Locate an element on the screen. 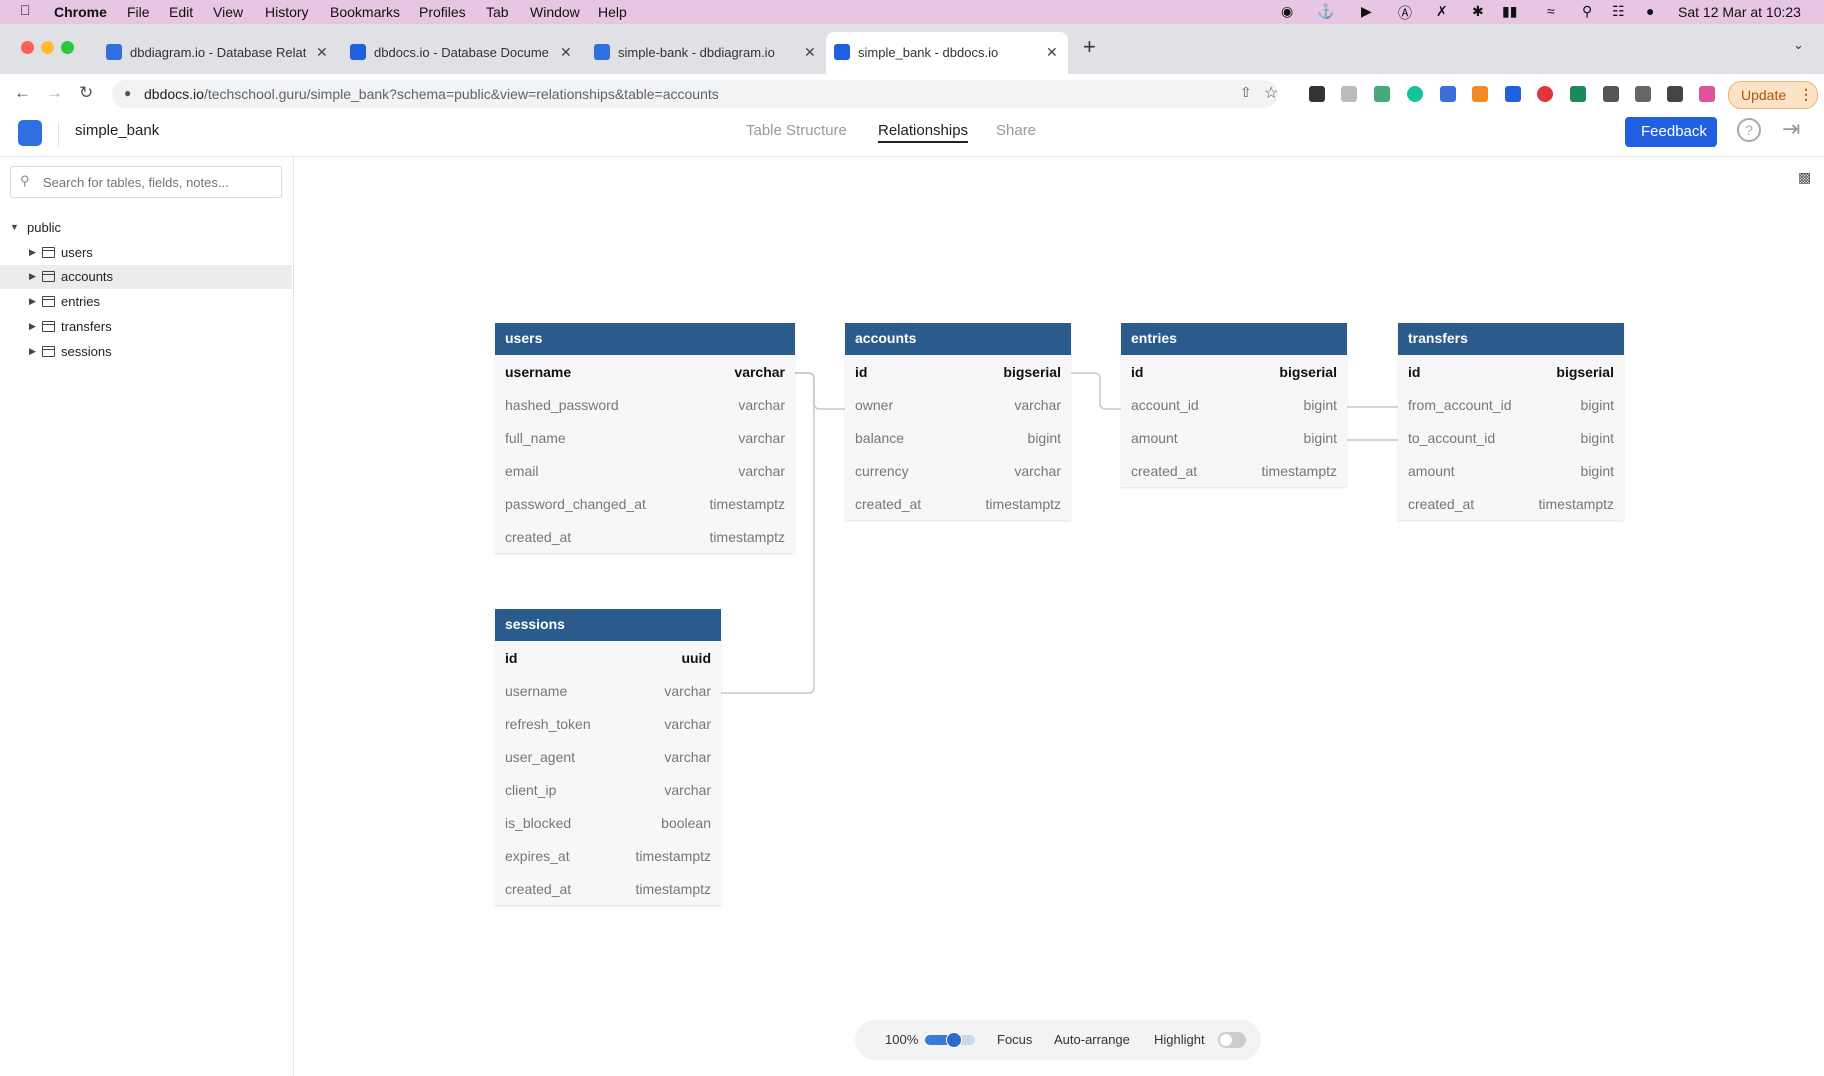 The width and height of the screenshot is (1824, 1076). field-row: account_id bigint is located at coordinates (1234, 404).